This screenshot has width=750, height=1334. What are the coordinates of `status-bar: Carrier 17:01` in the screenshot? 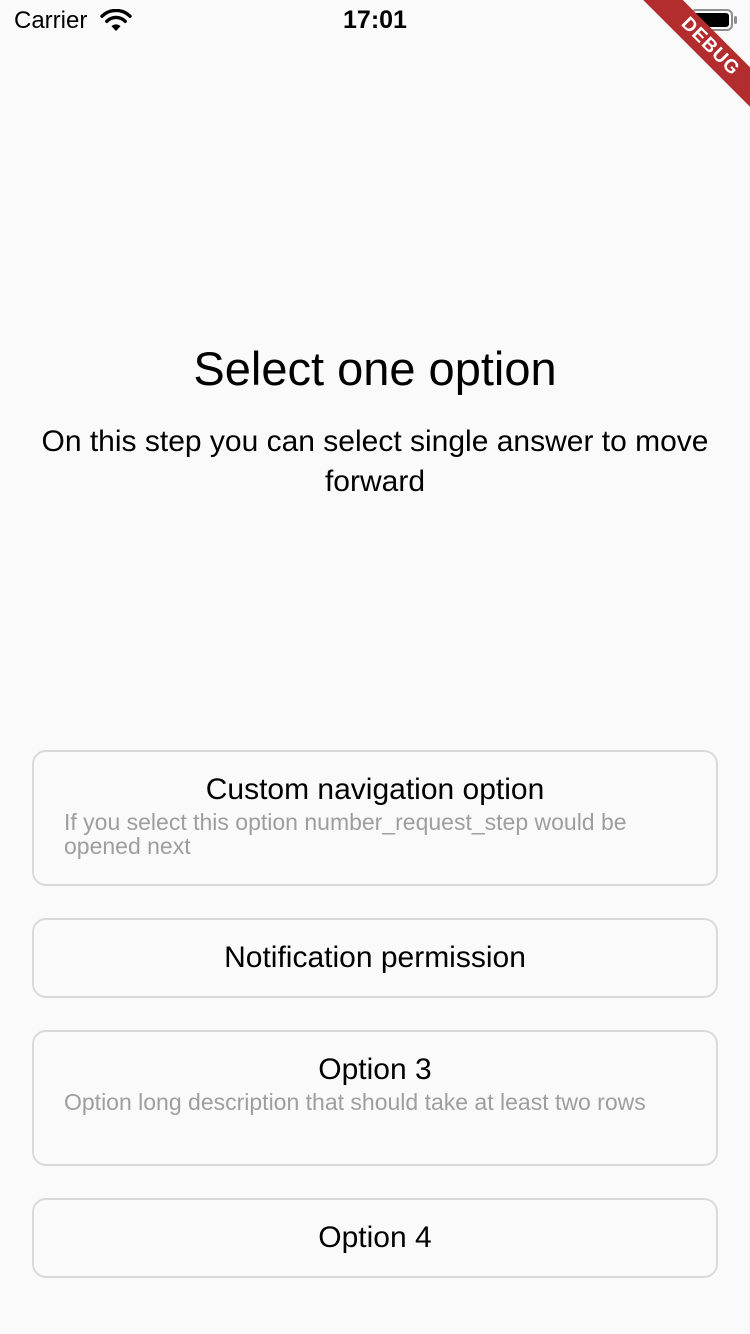 It's located at (375, 20).